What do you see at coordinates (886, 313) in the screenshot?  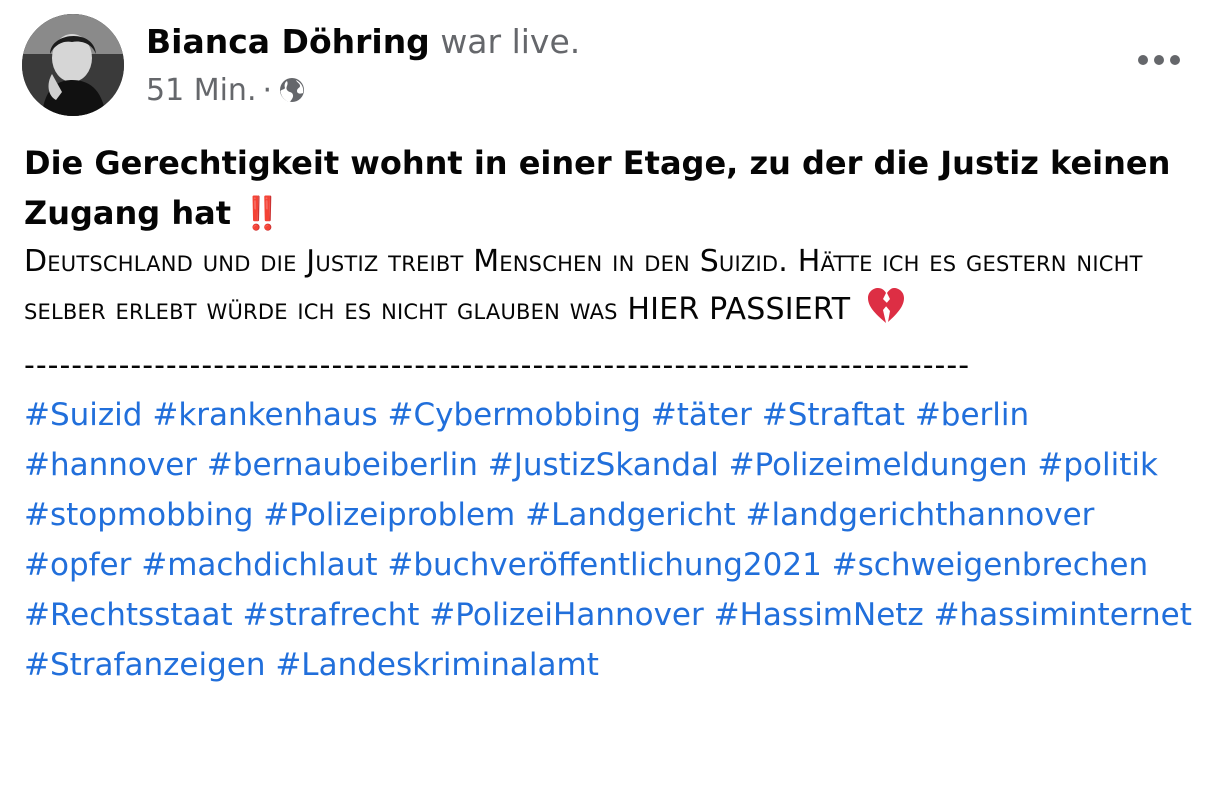 I see `broken-heart-icon` at bounding box center [886, 313].